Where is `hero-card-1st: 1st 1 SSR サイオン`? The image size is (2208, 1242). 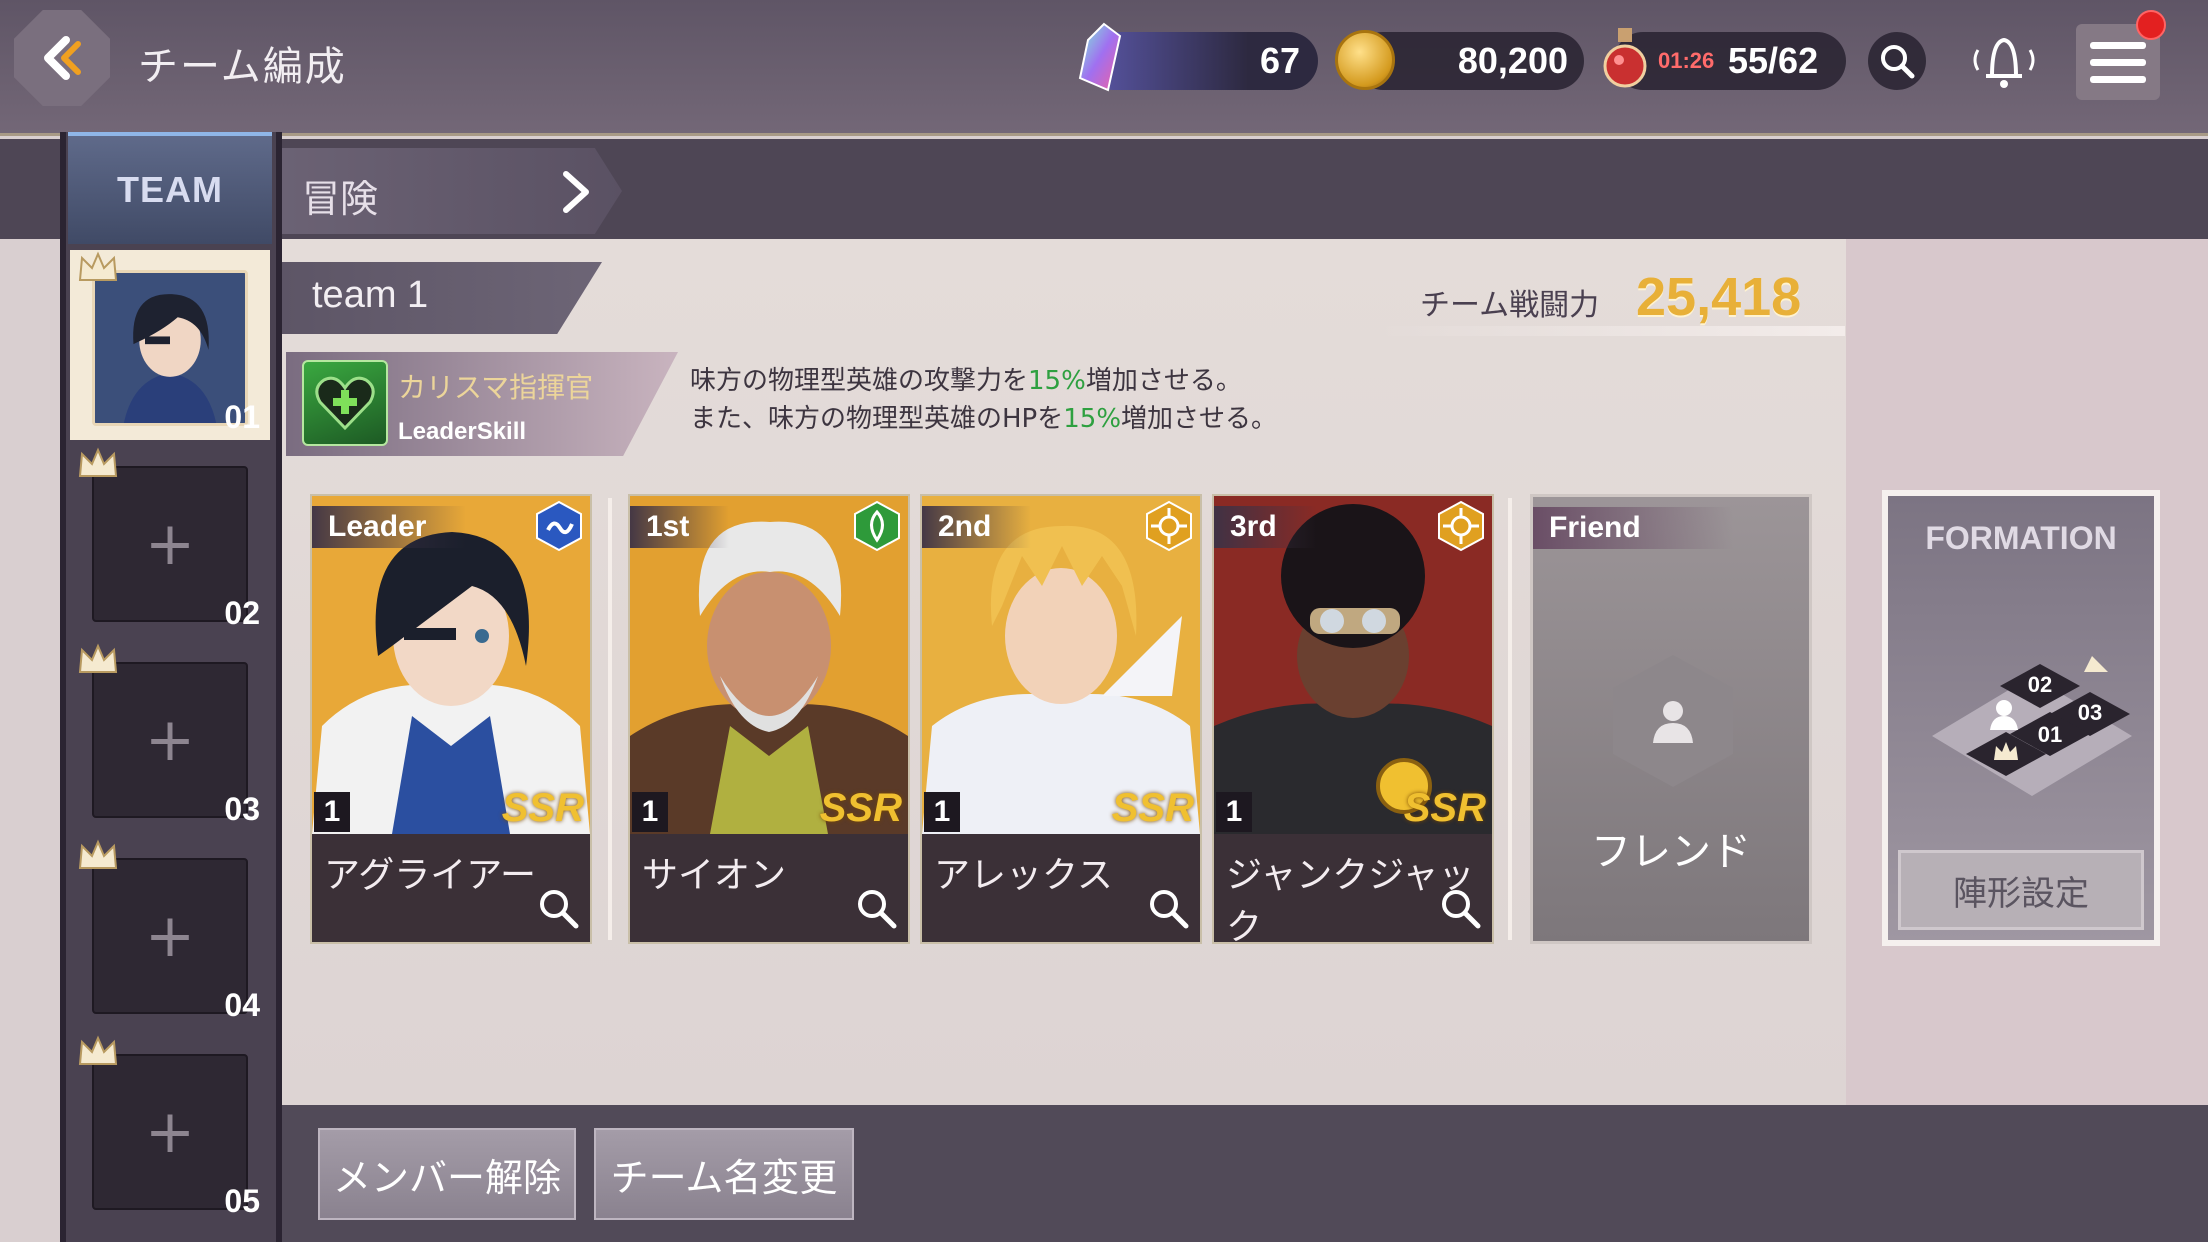
hero-card-1st: 1st 1 SSR サイオン is located at coordinates (769, 719).